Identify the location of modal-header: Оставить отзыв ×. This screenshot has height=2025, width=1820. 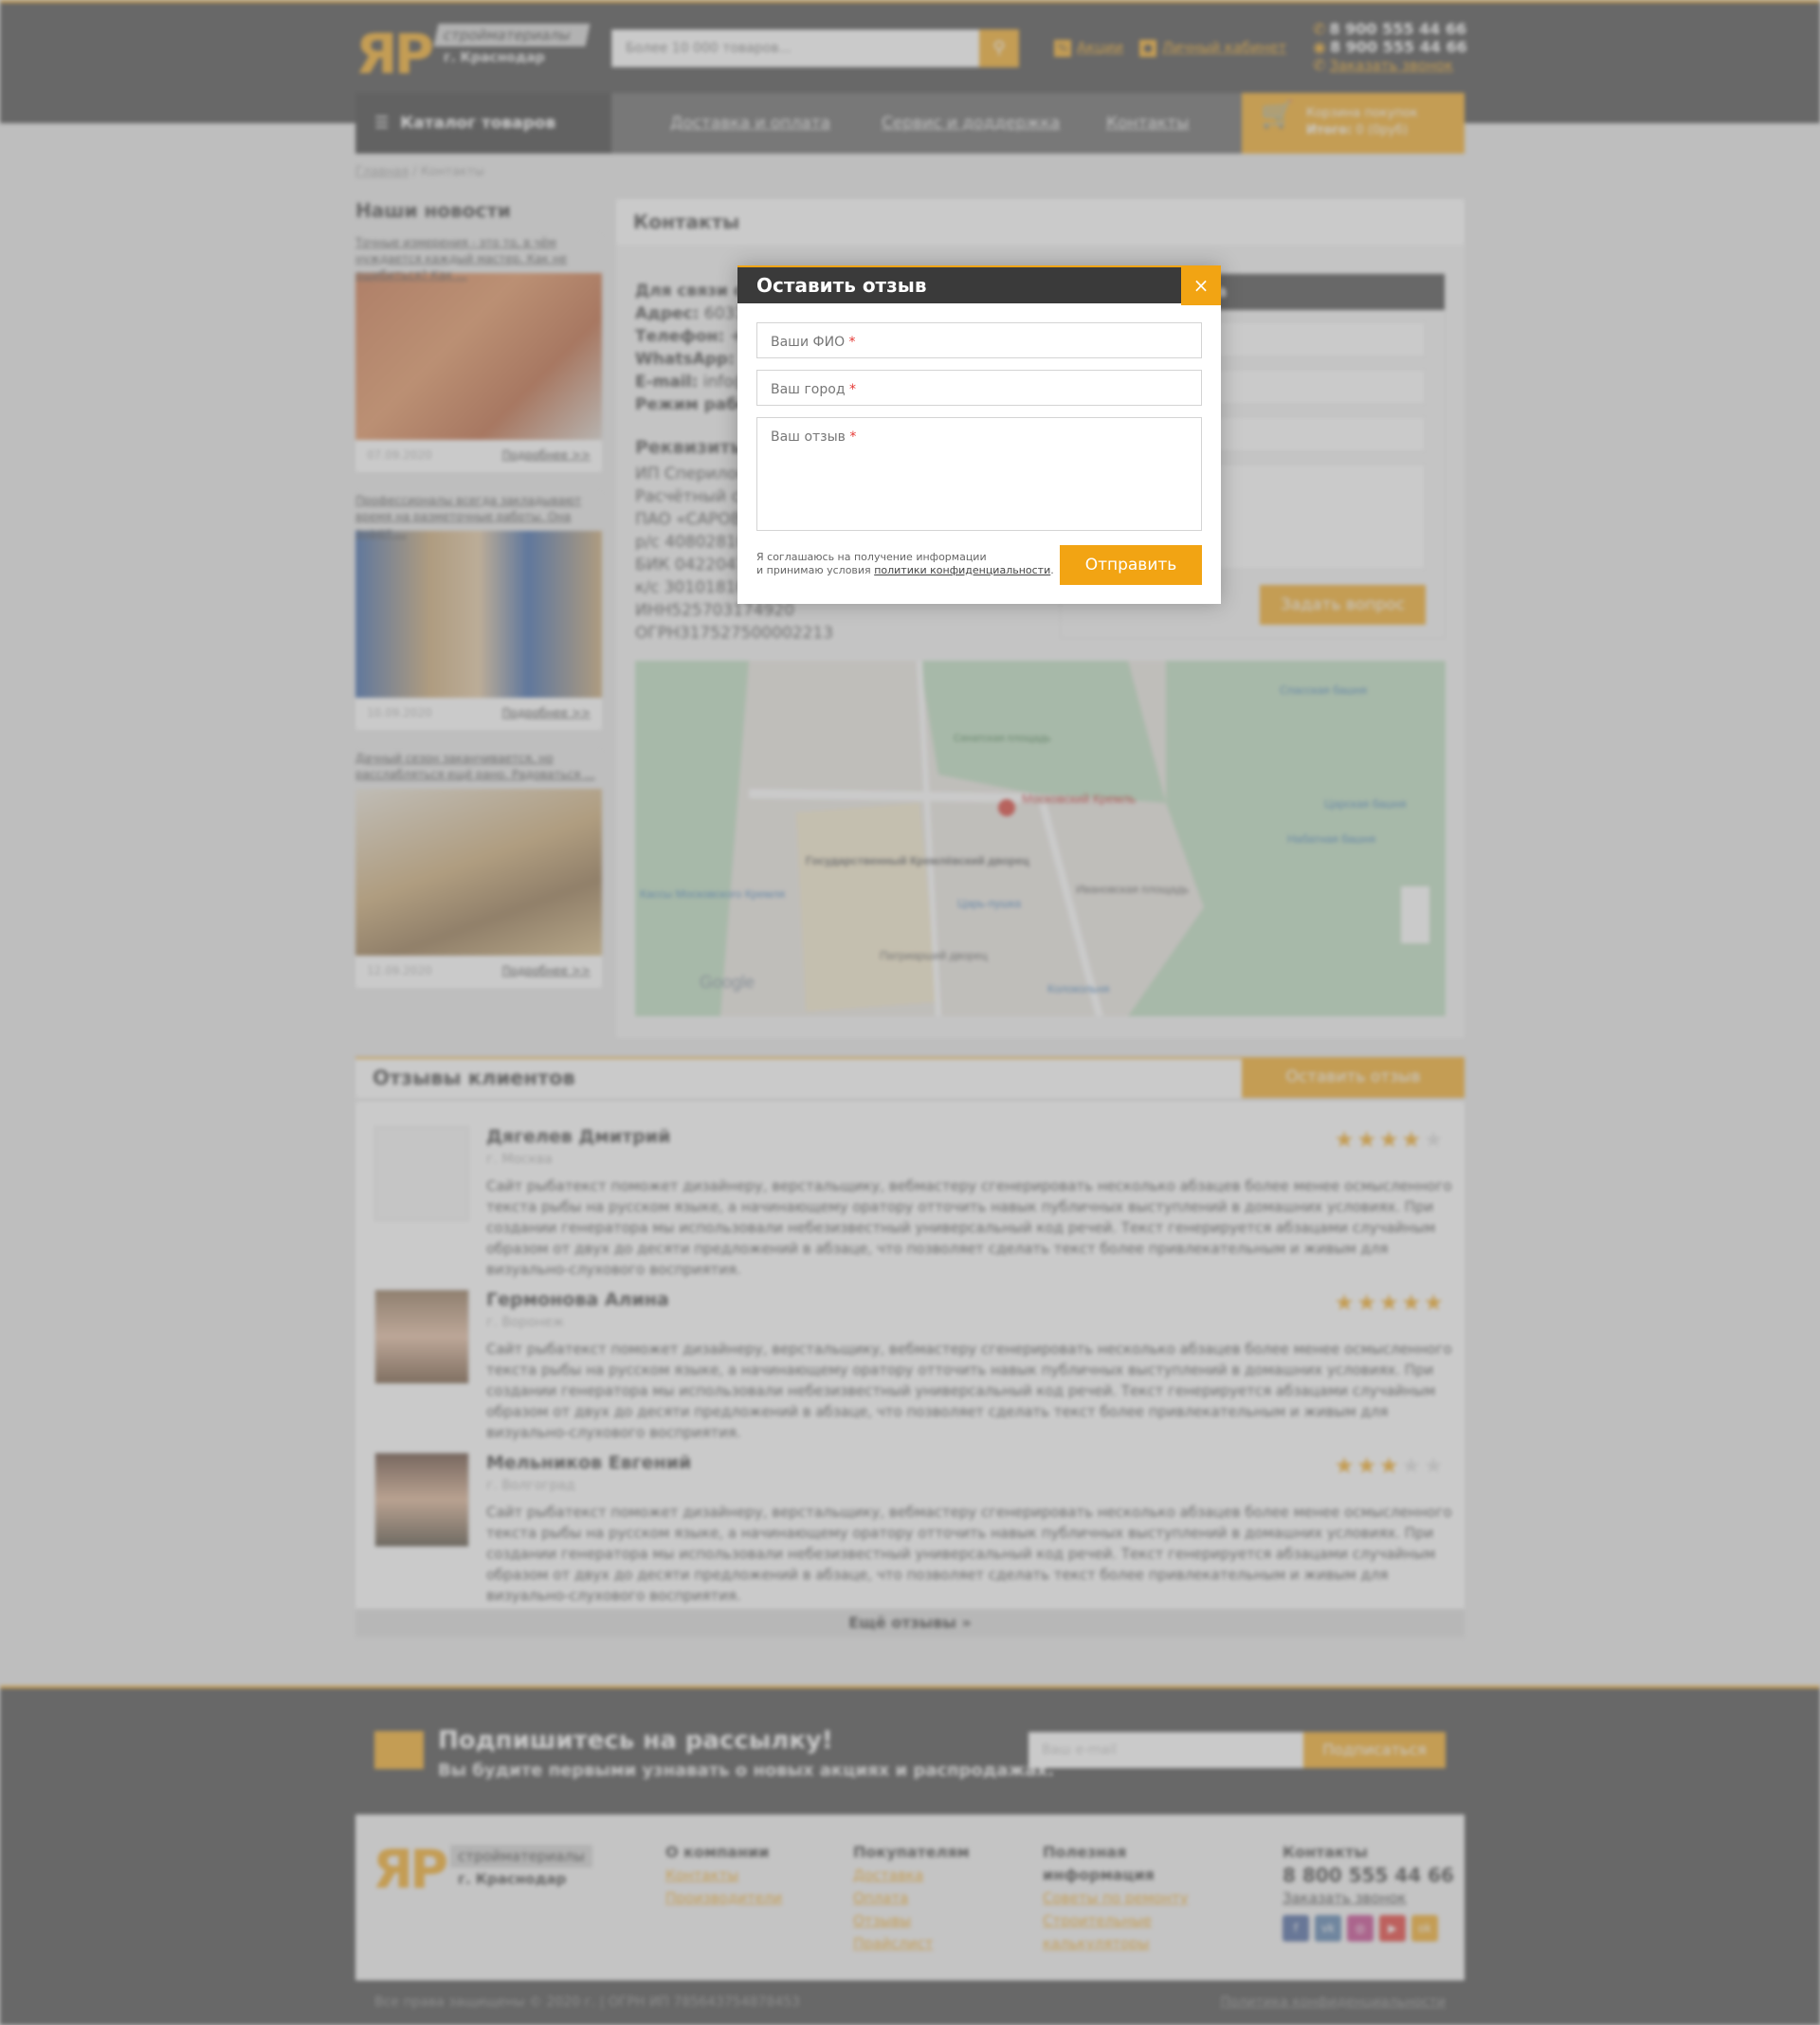
(979, 285).